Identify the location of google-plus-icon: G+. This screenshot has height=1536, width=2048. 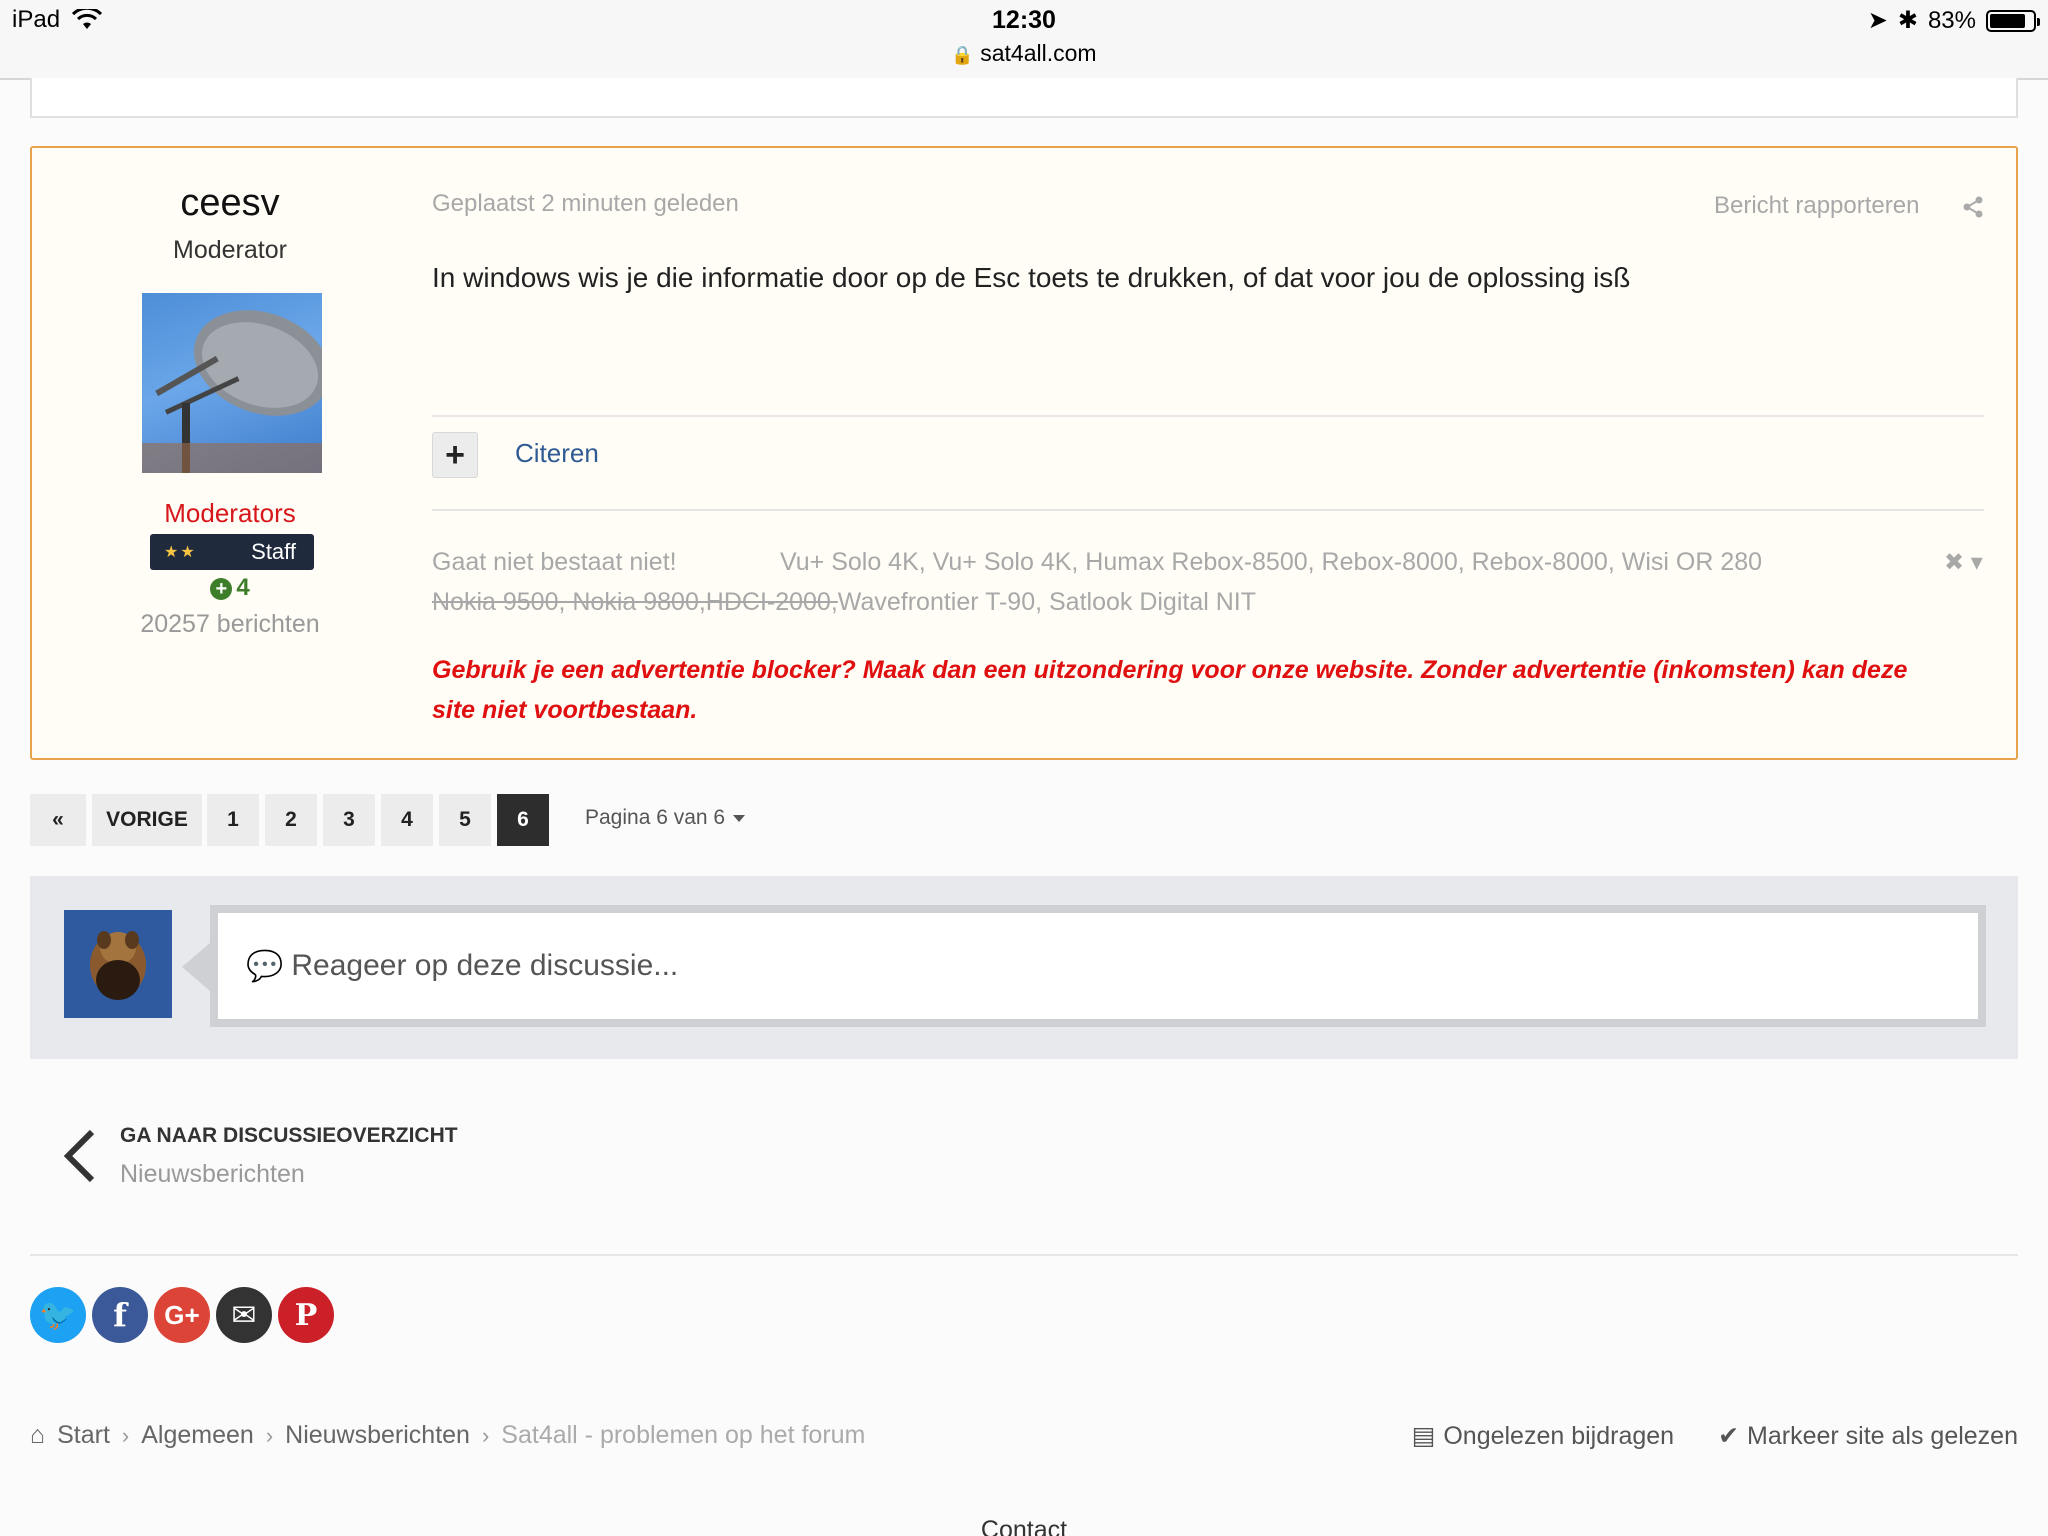
(182, 1314).